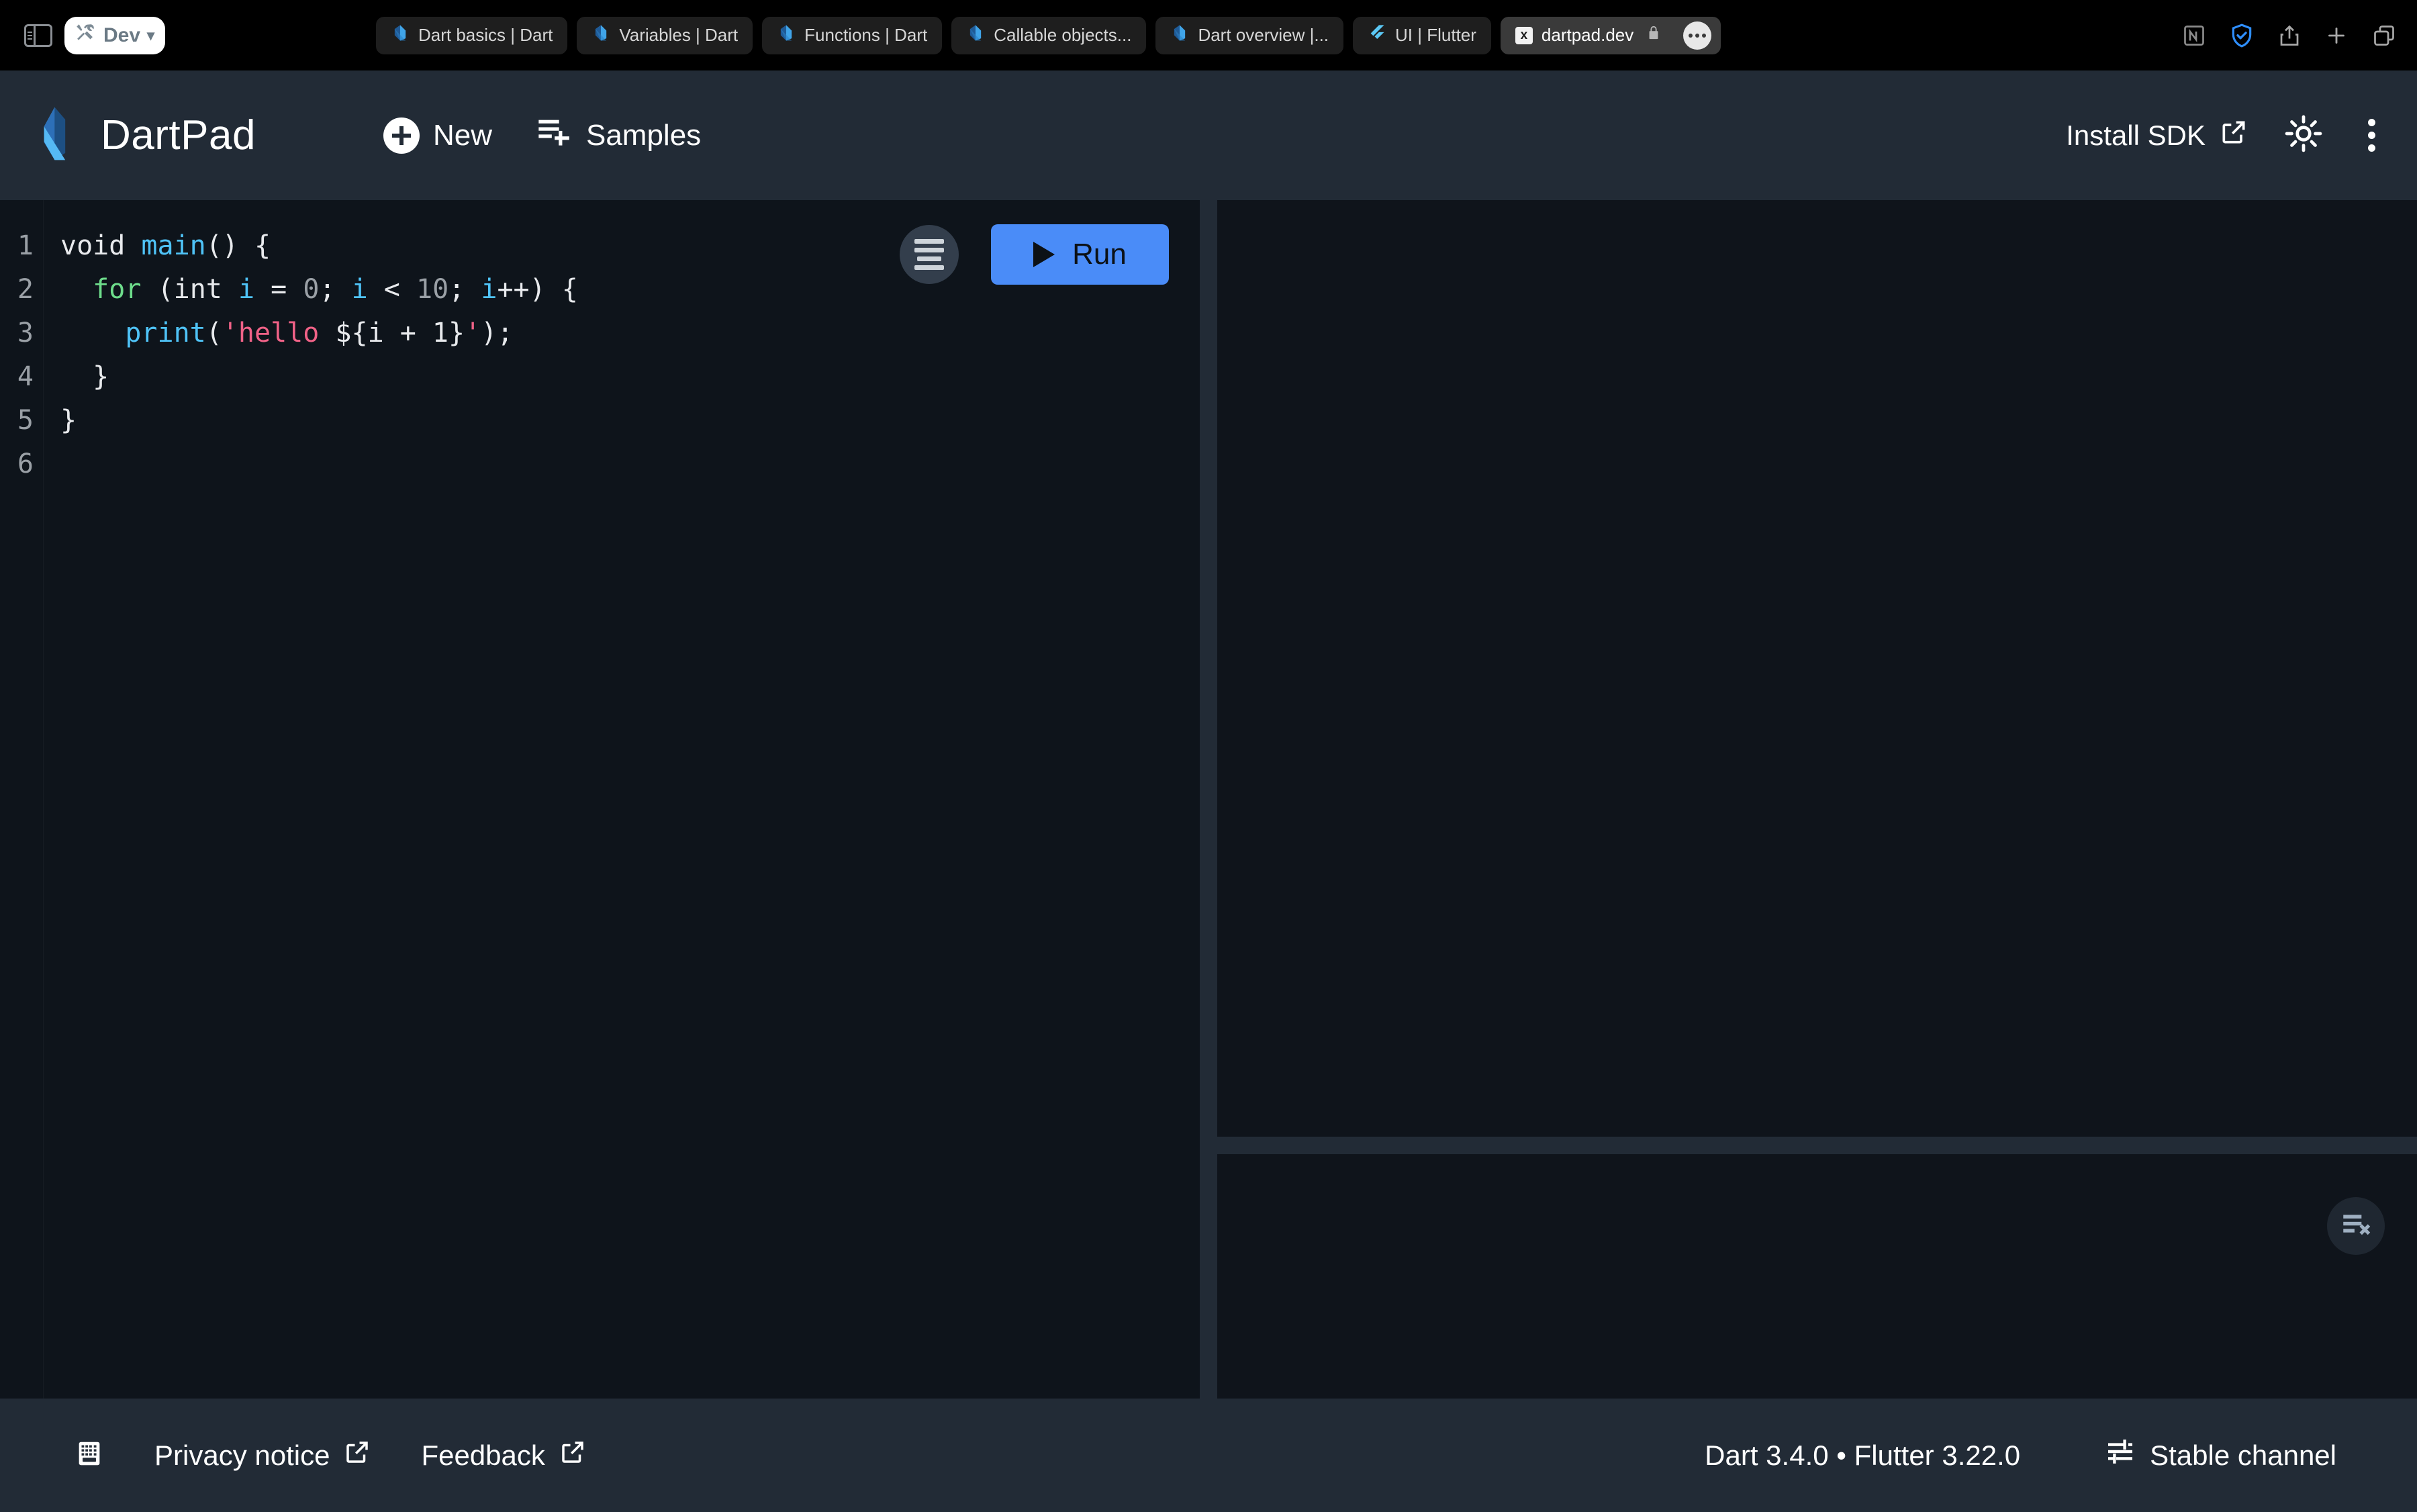  Describe the element at coordinates (1587, 35) in the screenshot. I see `tab-title: dartpad.dev` at that location.